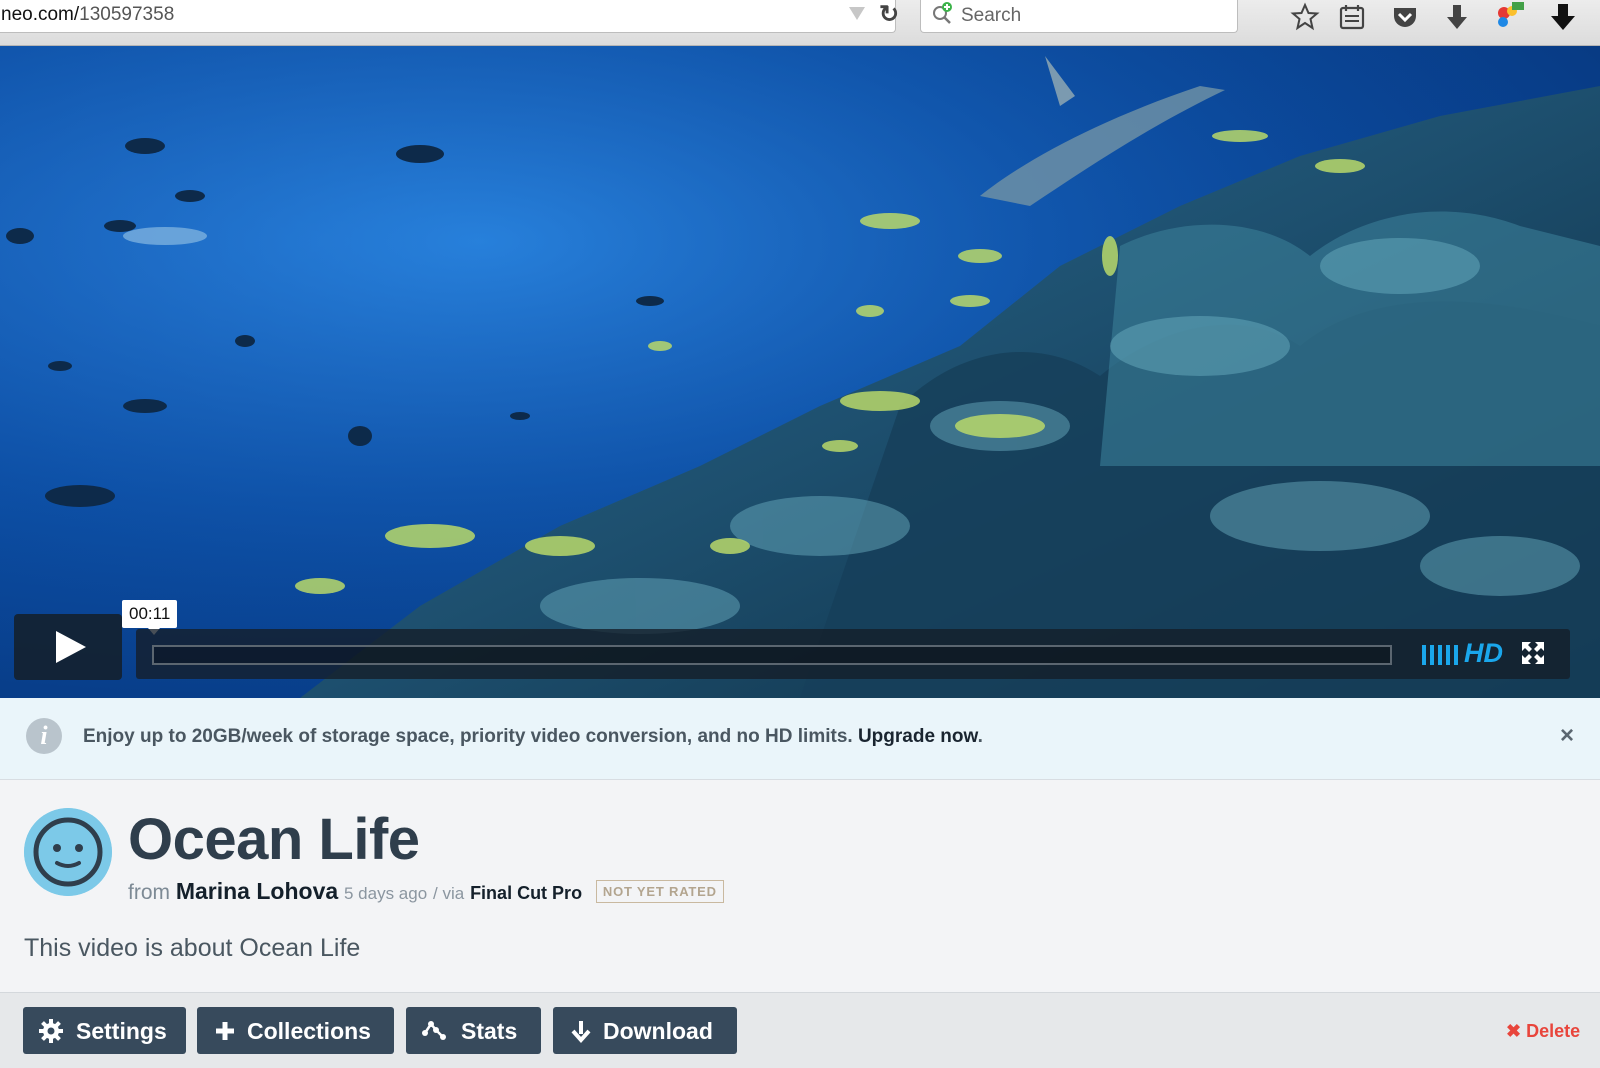 The image size is (1600, 1068). Describe the element at coordinates (581, 1032) in the screenshot. I see `download-icon` at that location.